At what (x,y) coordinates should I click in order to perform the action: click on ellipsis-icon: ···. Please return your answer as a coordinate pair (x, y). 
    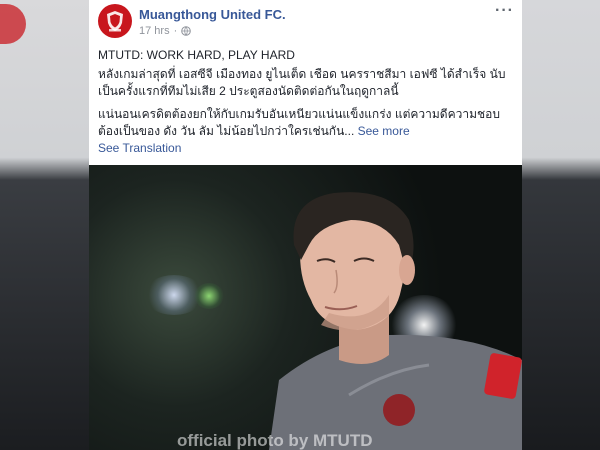
    Looking at the image, I should click on (504, 11).